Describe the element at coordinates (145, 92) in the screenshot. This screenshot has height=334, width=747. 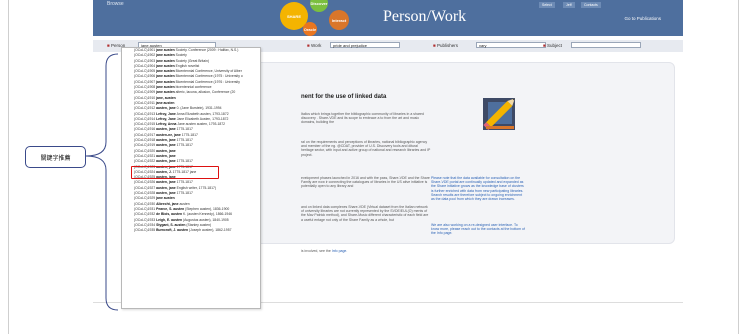
I see `autocomplete-item-id: (OCoLC)1909` at that location.